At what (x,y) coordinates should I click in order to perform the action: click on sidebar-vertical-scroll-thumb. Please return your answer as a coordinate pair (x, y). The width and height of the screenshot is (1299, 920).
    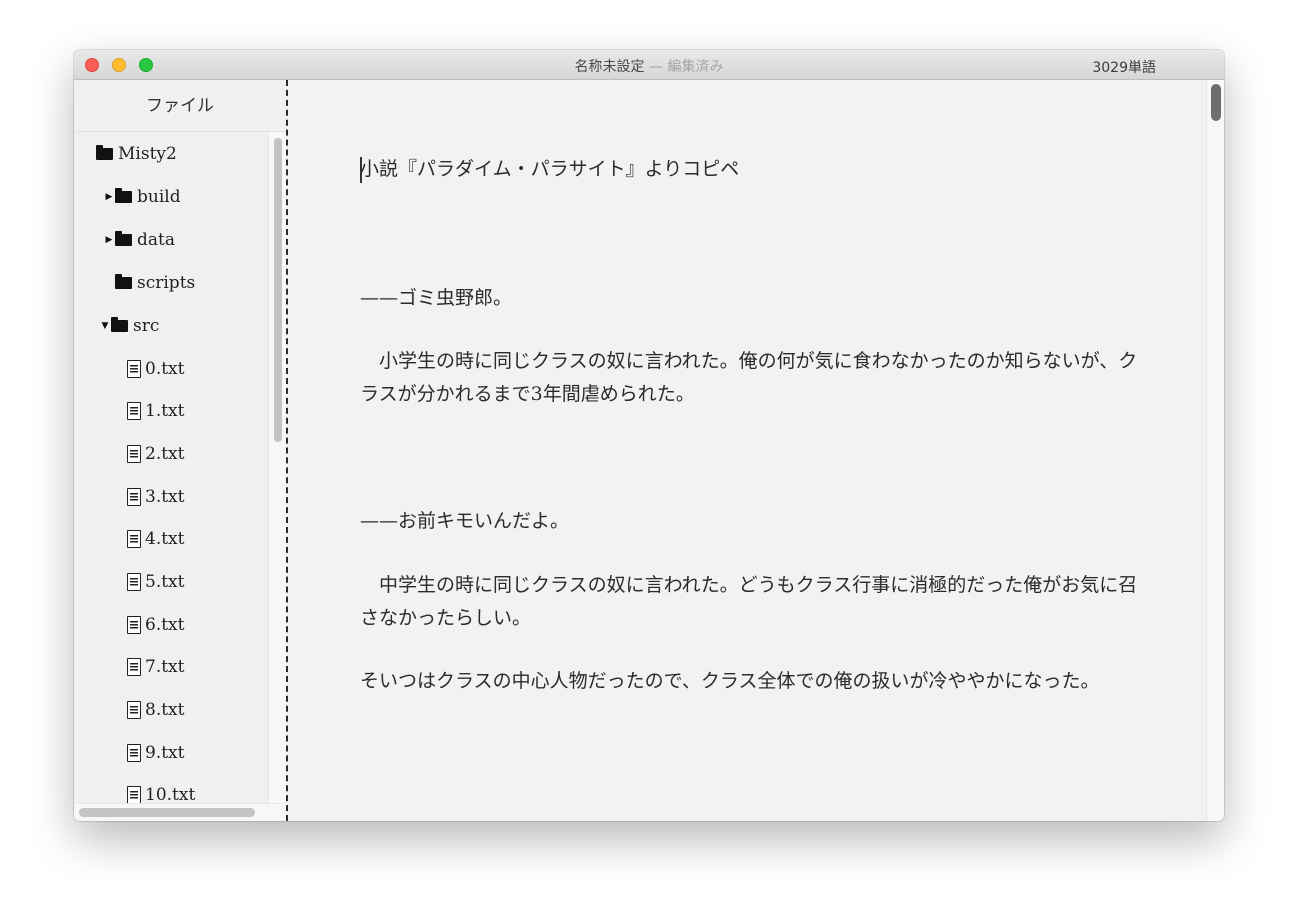
    Looking at the image, I should click on (278, 290).